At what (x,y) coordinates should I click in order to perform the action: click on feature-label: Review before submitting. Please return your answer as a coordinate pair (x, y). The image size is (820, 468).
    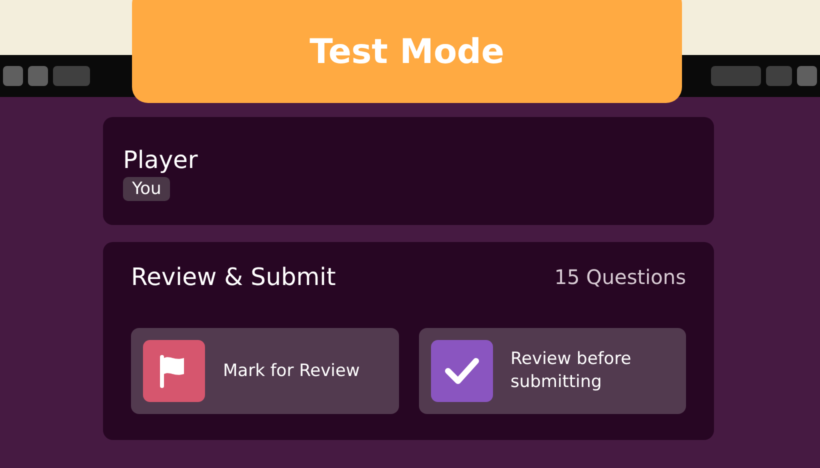
    Looking at the image, I should click on (571, 371).